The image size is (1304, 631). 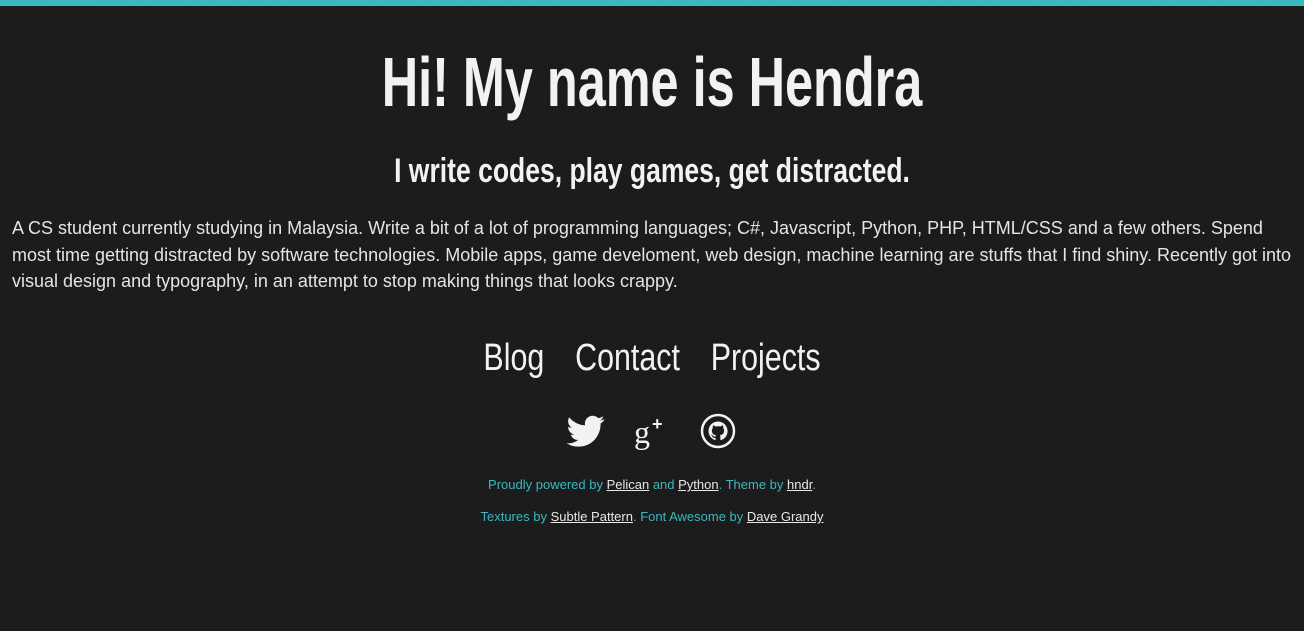 What do you see at coordinates (698, 484) in the screenshot?
I see `python-link: Python` at bounding box center [698, 484].